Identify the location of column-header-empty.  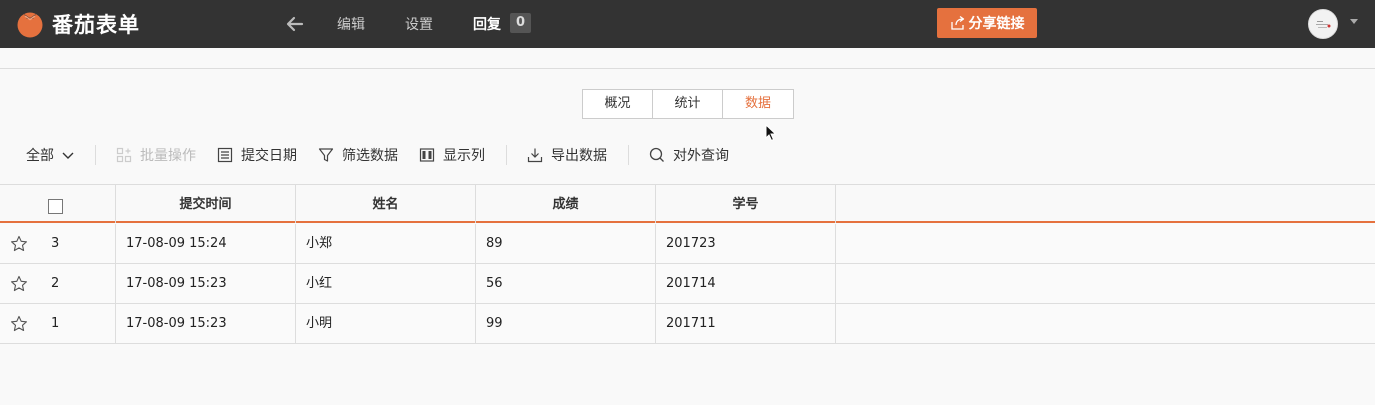
(1105, 204).